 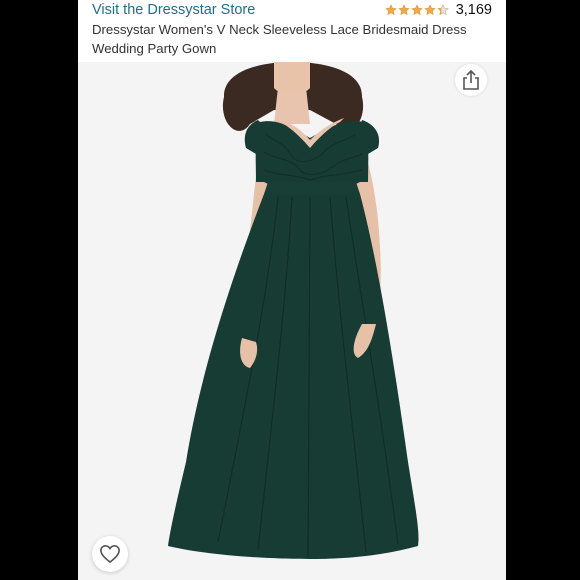 I want to click on share-button, so click(x=471, y=80).